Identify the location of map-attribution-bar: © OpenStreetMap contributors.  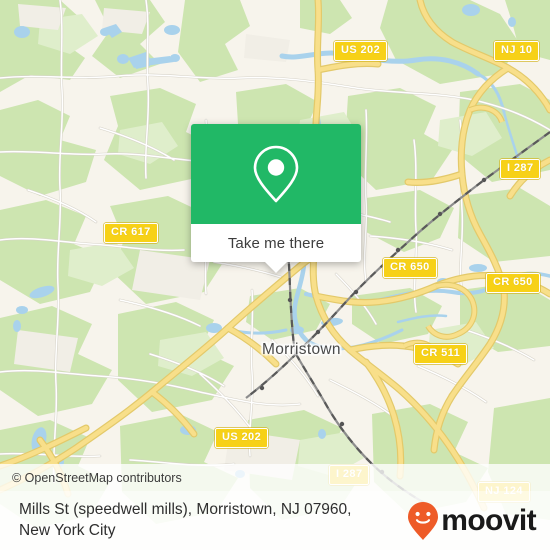
(275, 477).